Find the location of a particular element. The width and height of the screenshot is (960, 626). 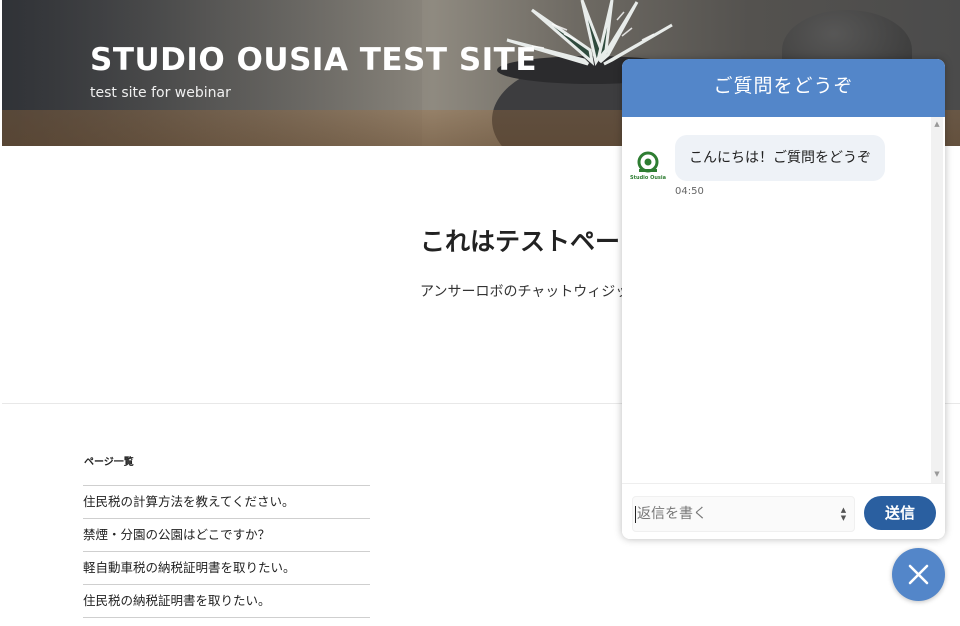

scroll-up-icon: ▲ is located at coordinates (937, 124).